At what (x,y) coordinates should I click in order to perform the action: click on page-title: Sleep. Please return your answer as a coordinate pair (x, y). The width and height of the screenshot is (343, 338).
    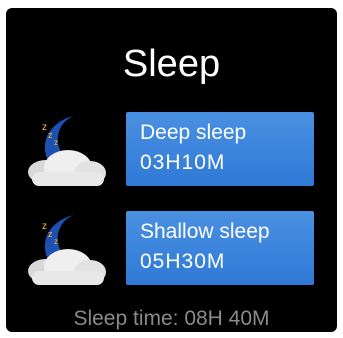
    Looking at the image, I should click on (171, 64).